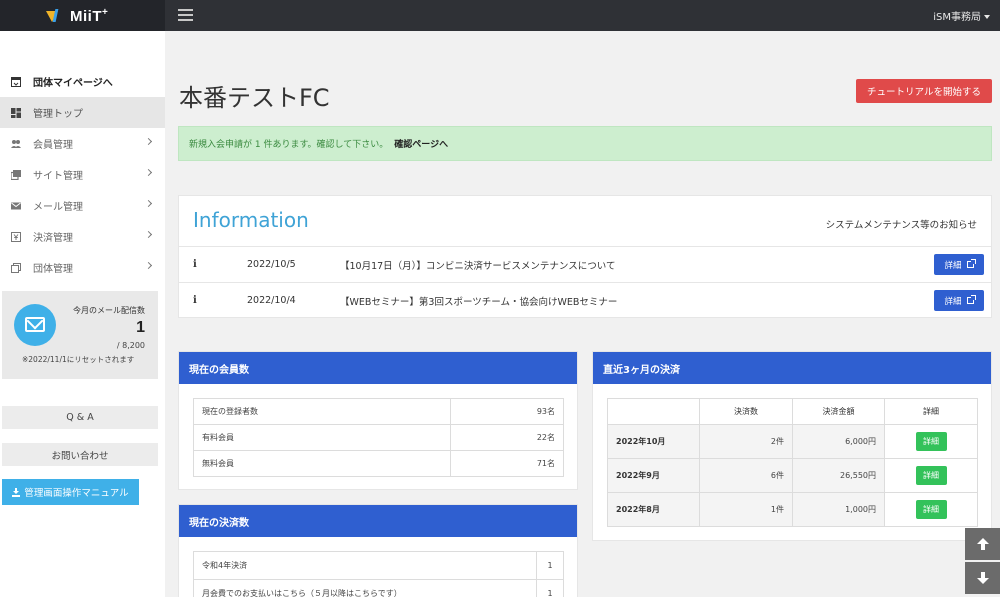  What do you see at coordinates (421, 143) in the screenshot?
I see `confirm-page-link: 確認ページへ` at bounding box center [421, 143].